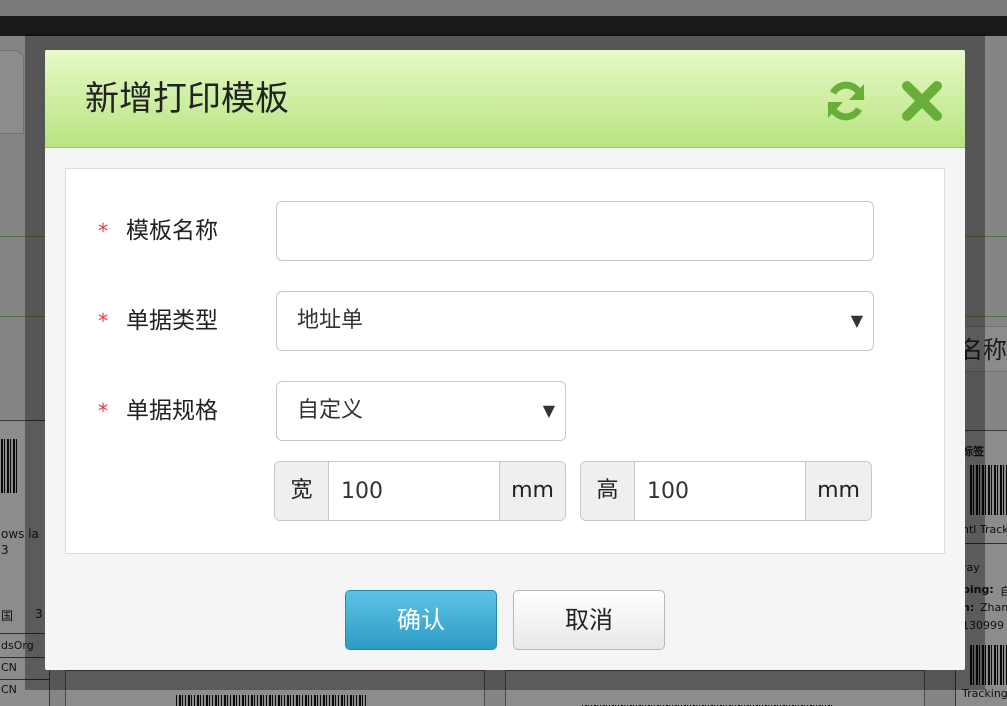 The width and height of the screenshot is (1007, 706). I want to click on doc-type-selected-value: 地址单, so click(330, 320).